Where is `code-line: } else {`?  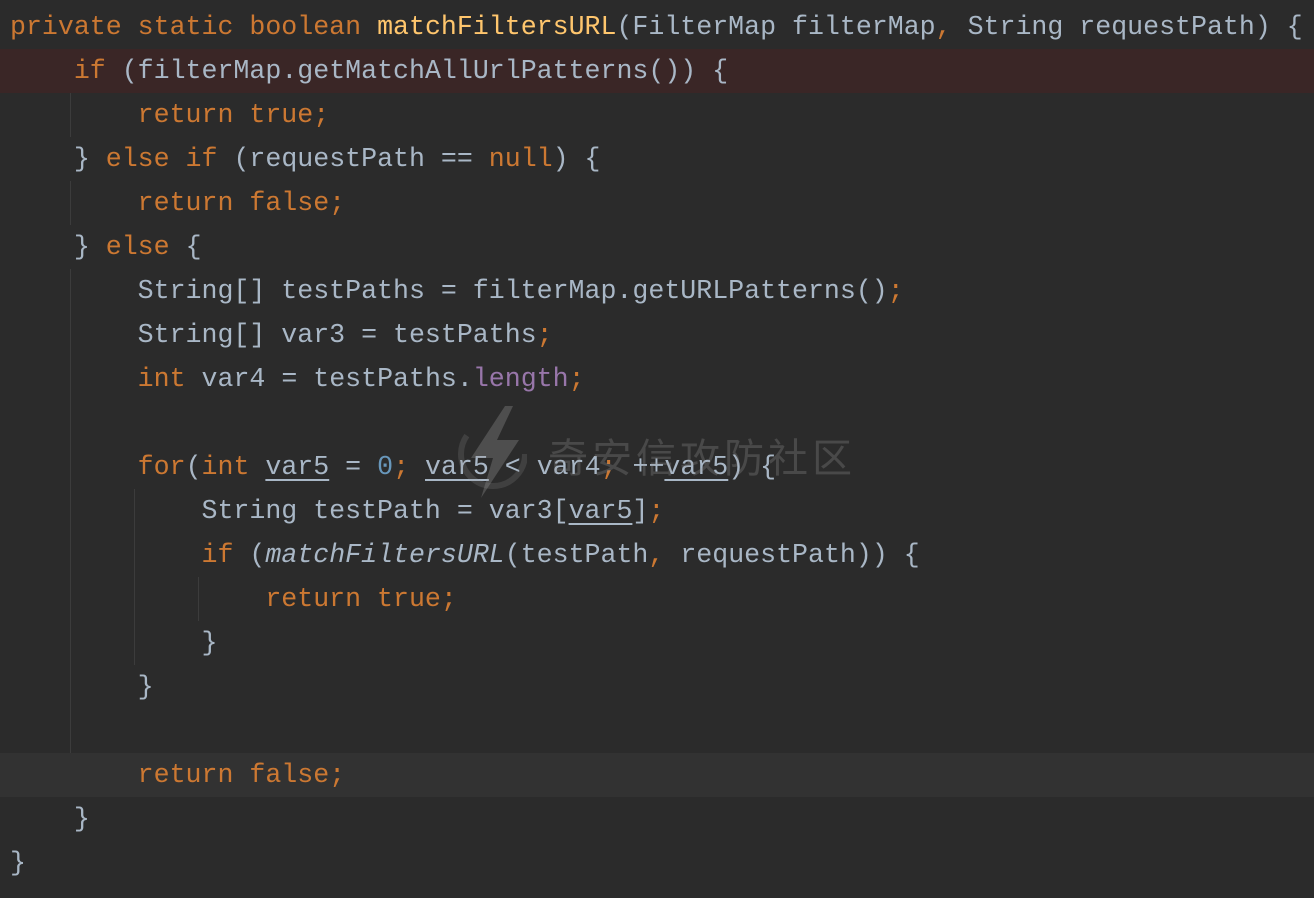
code-line: } else { is located at coordinates (657, 247).